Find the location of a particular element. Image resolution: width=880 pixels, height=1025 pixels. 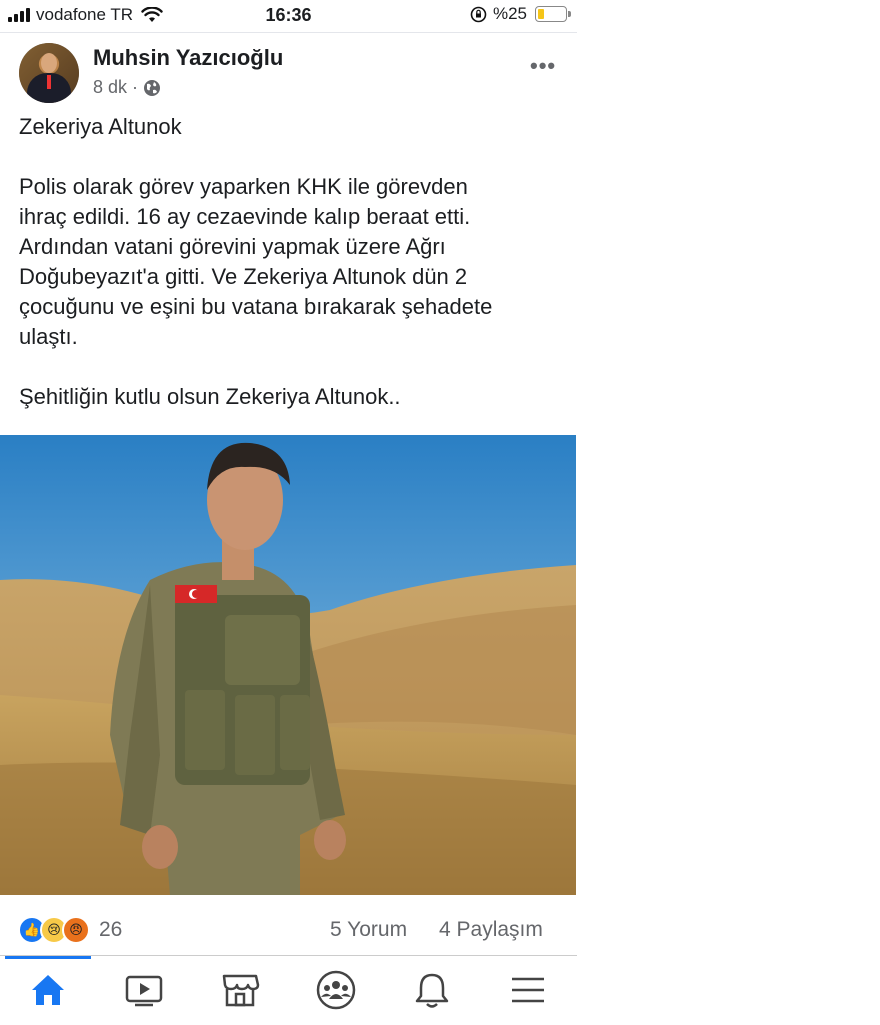

marketplace-icon is located at coordinates (240, 990).